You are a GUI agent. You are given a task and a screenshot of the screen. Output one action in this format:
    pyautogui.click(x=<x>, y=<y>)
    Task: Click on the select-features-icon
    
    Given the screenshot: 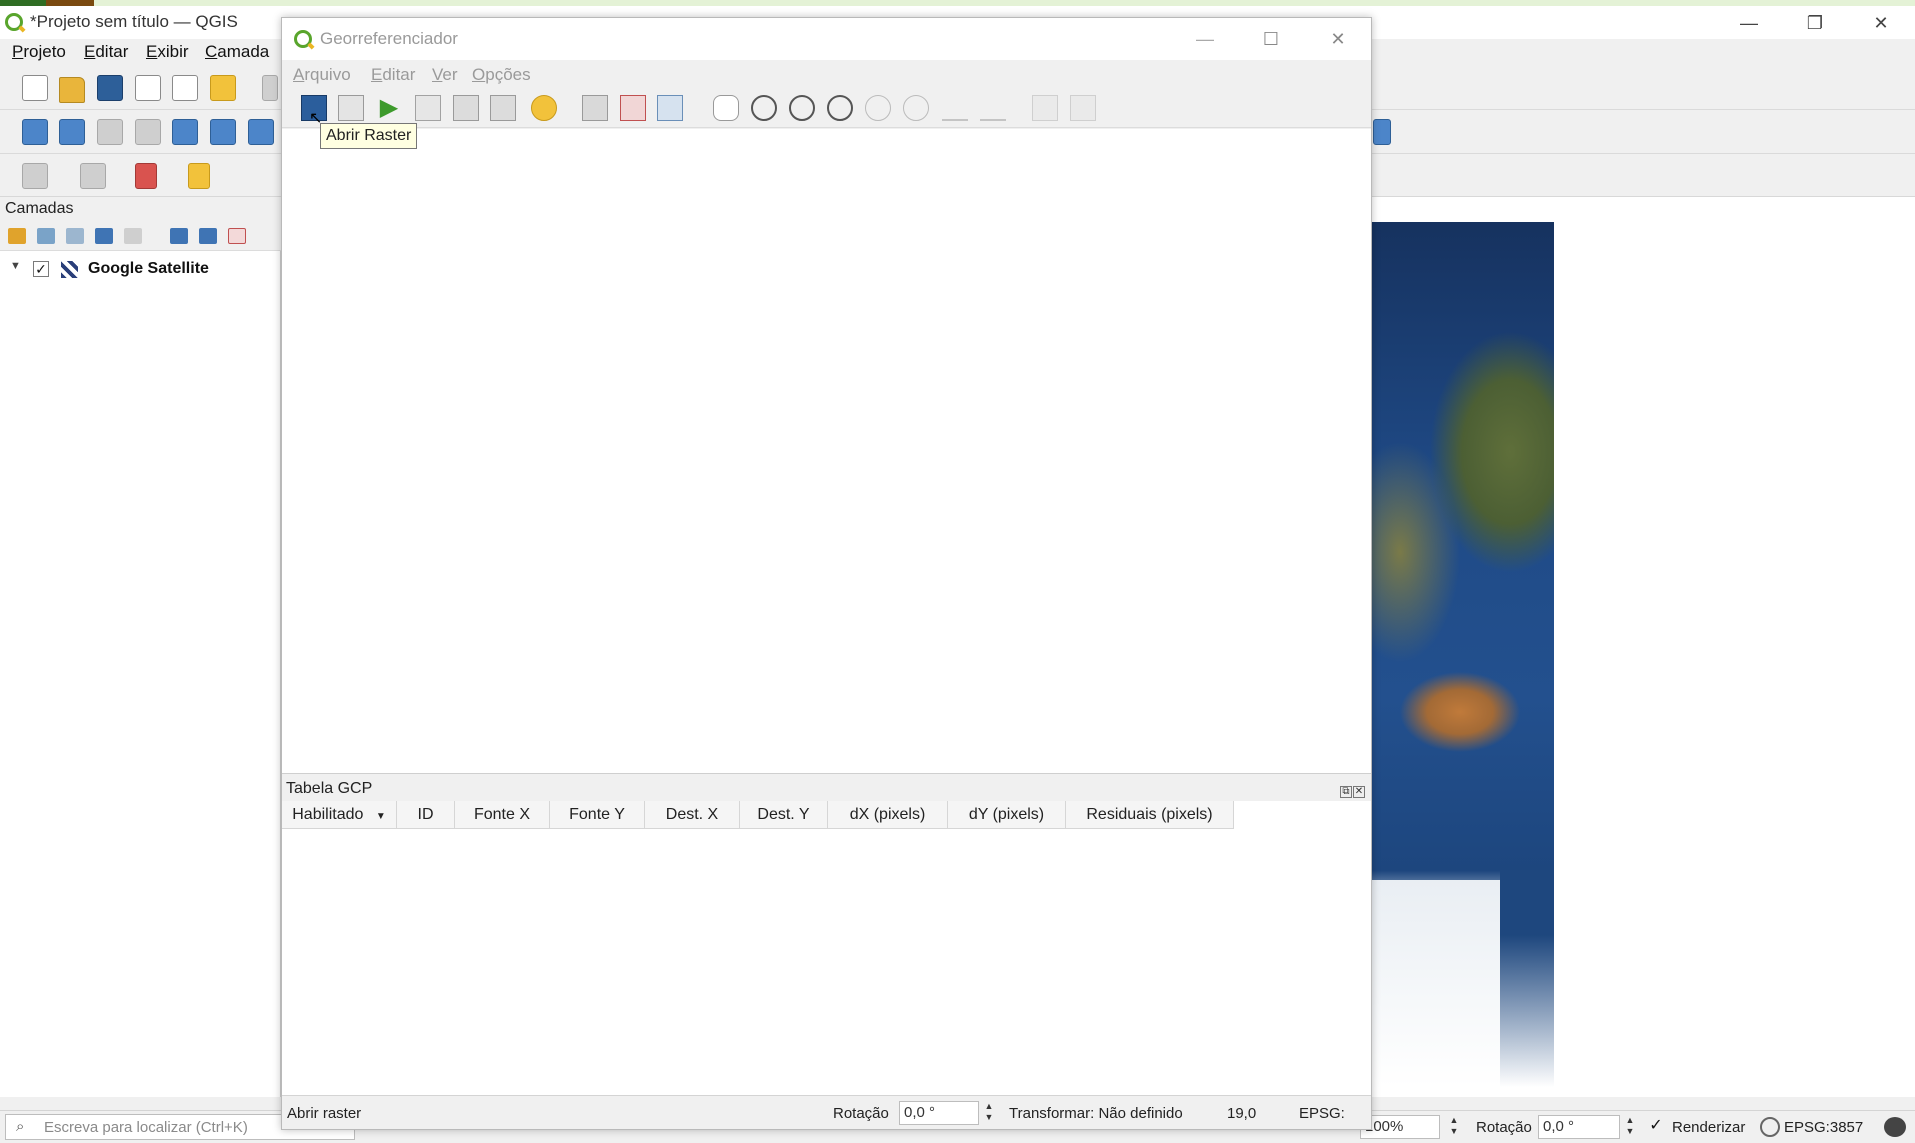 What is the action you would take?
    pyautogui.click(x=35, y=176)
    